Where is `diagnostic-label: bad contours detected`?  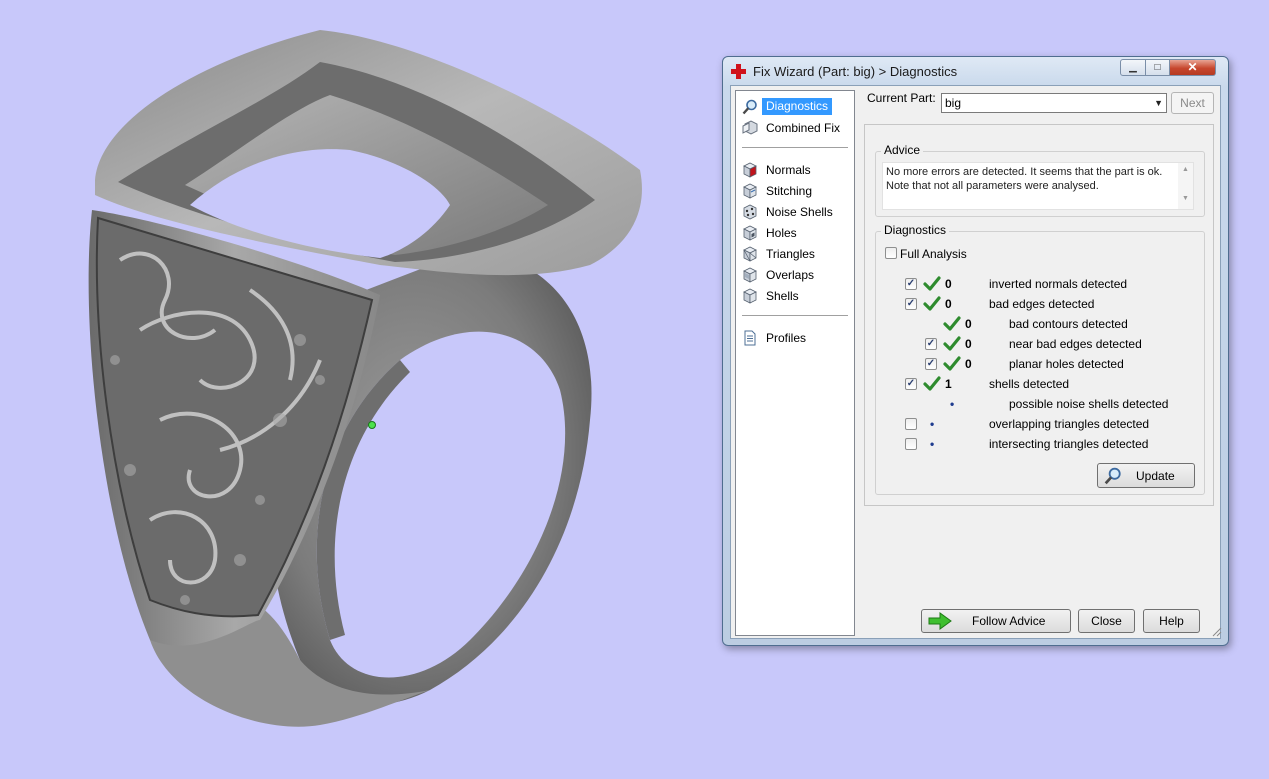 diagnostic-label: bad contours detected is located at coordinates (1068, 324).